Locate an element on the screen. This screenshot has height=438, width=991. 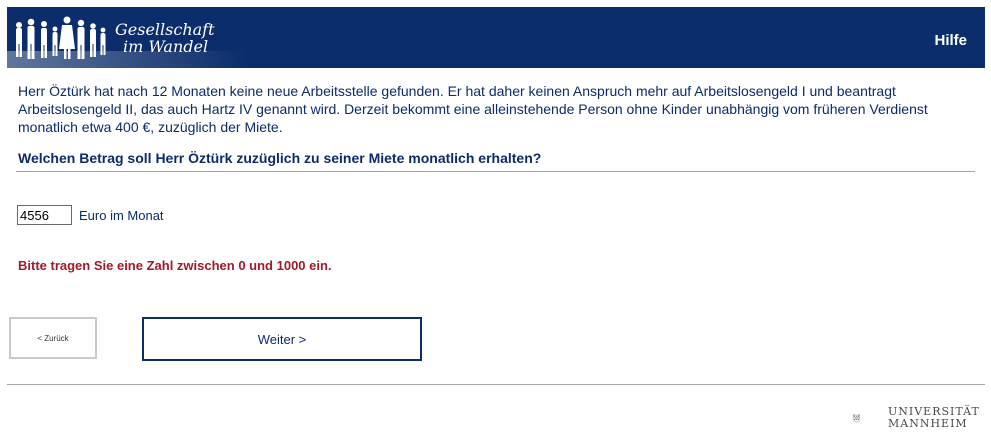
gesellschaft-im-wandel-logo: Gesellschaft im Wandel is located at coordinates (127, 37).